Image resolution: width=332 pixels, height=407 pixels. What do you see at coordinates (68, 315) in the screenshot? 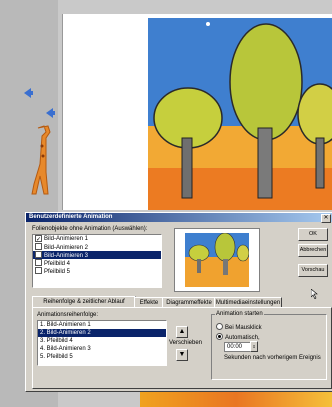
I see `order-list-label: Animationsreihenfolge:` at bounding box center [68, 315].